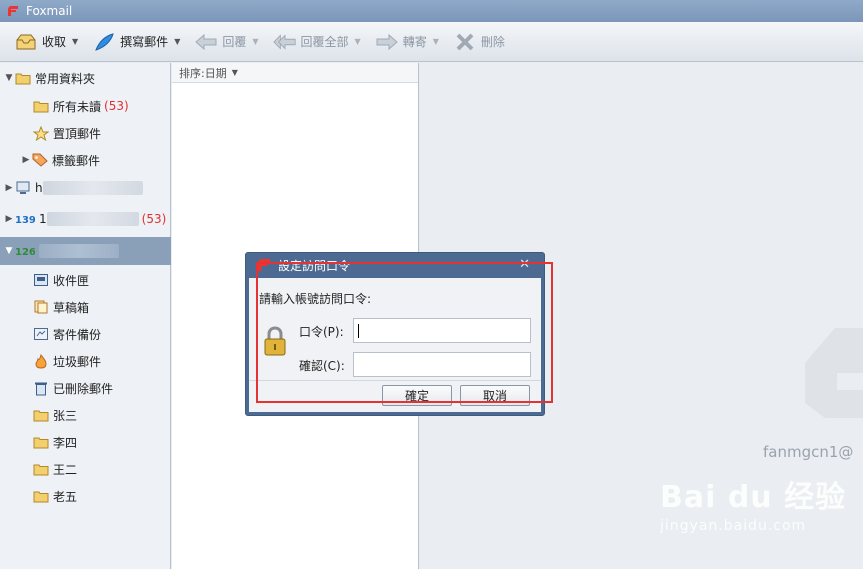 The height and width of the screenshot is (569, 863). Describe the element at coordinates (436, 41) in the screenshot. I see `forward-dropdown-icon: ▼` at that location.